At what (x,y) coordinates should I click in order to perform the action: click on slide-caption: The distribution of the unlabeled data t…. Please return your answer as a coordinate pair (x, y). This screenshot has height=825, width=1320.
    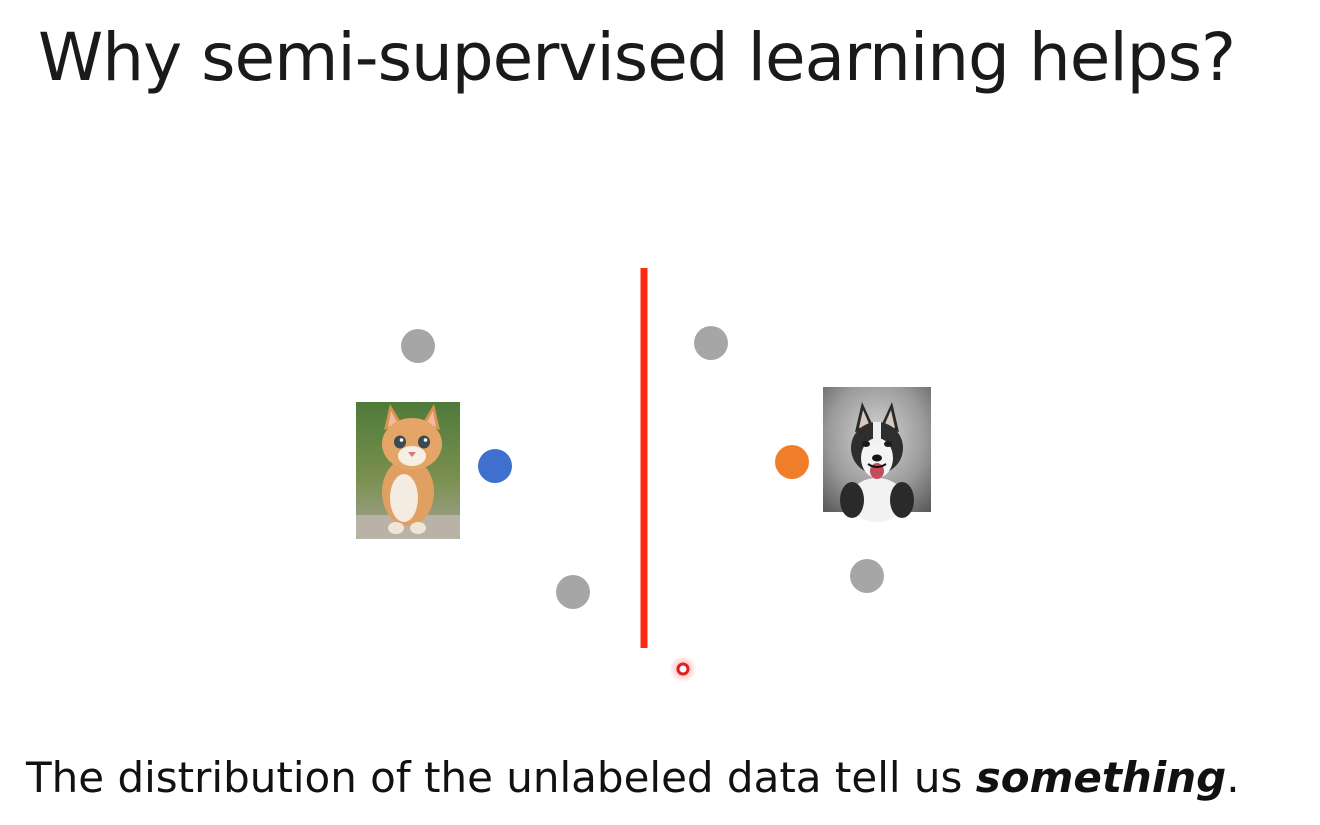
    Looking at the image, I should click on (671, 778).